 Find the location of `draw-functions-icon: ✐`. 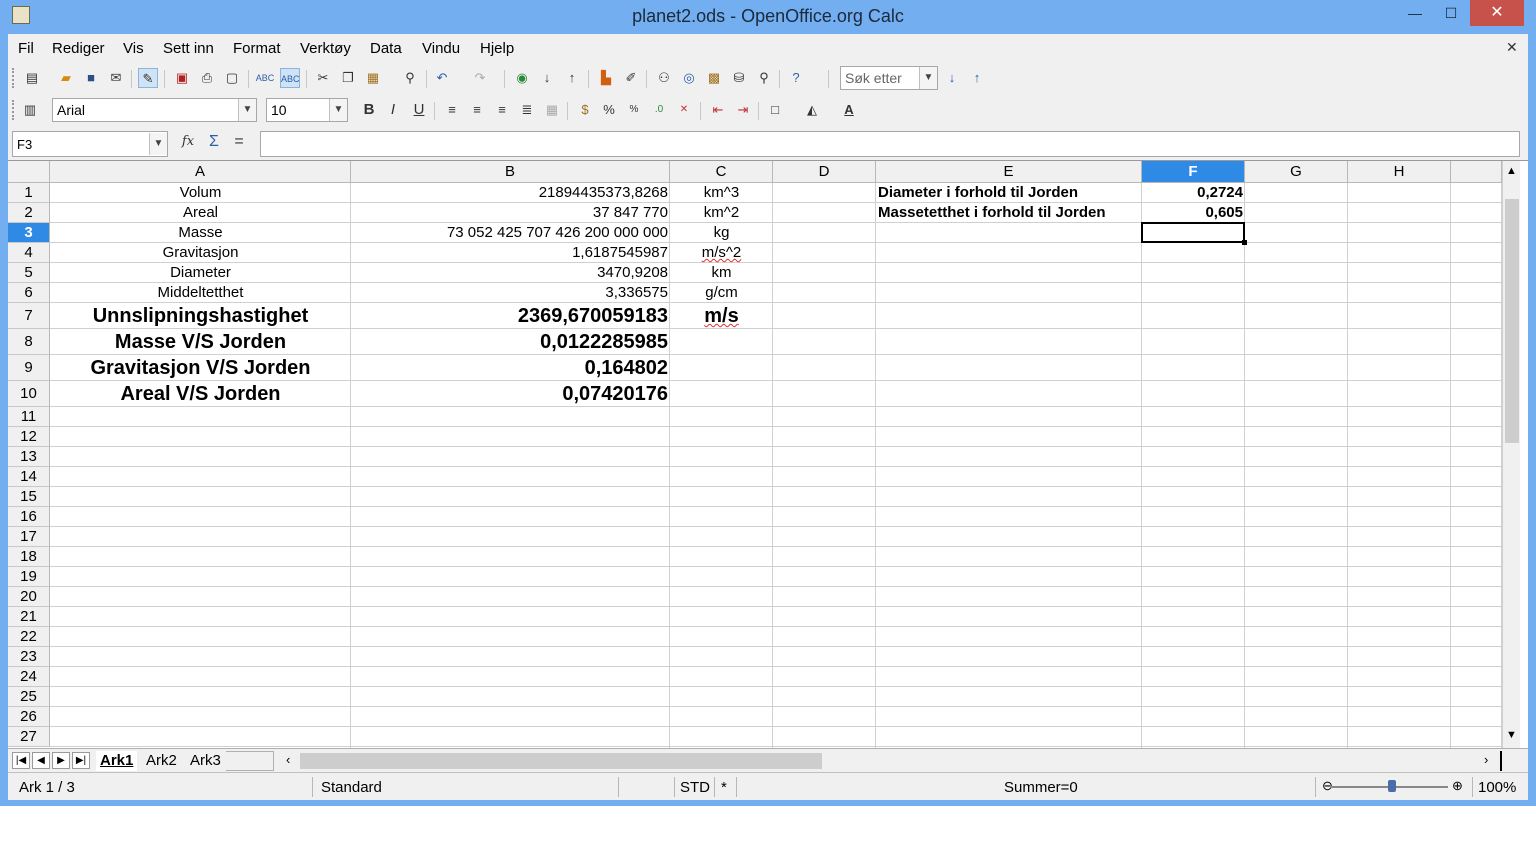

draw-functions-icon: ✐ is located at coordinates (631, 78).